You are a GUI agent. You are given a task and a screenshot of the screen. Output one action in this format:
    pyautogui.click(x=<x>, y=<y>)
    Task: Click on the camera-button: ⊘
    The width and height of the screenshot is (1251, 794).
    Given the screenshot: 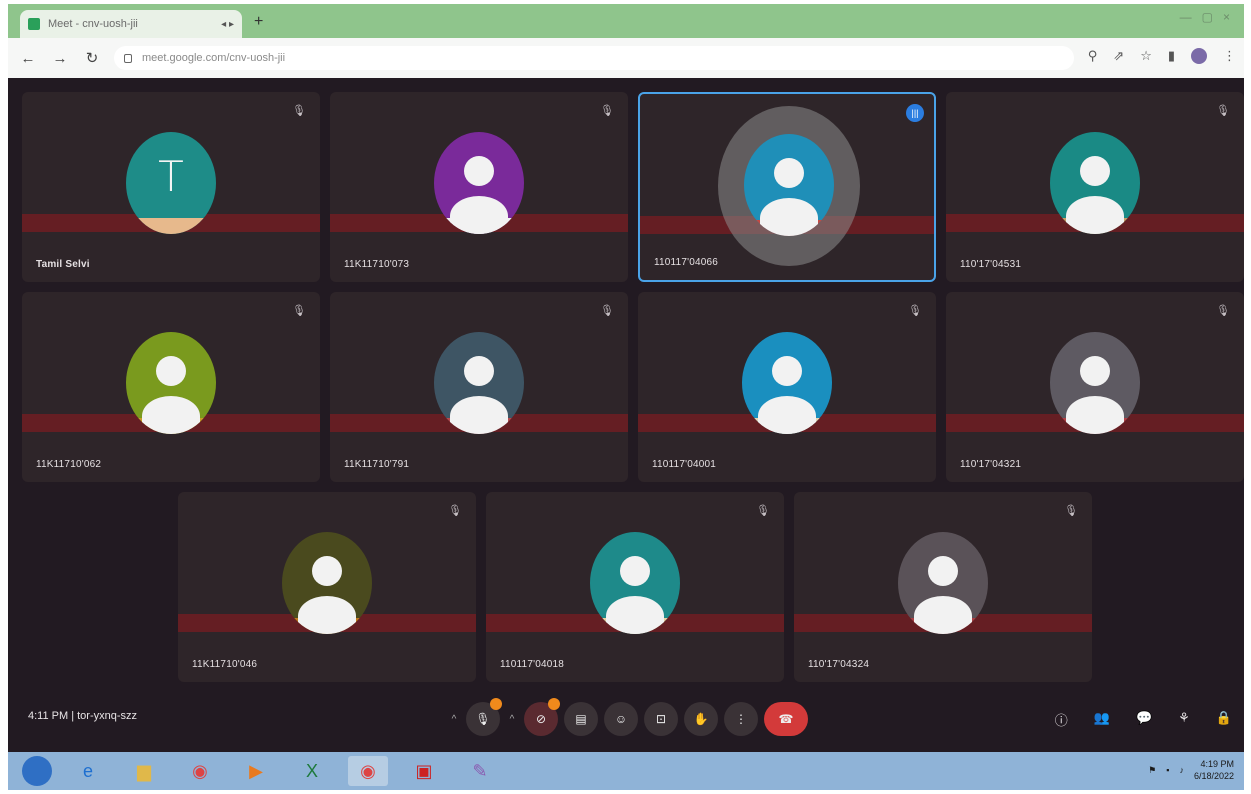 What is the action you would take?
    pyautogui.click(x=542, y=717)
    